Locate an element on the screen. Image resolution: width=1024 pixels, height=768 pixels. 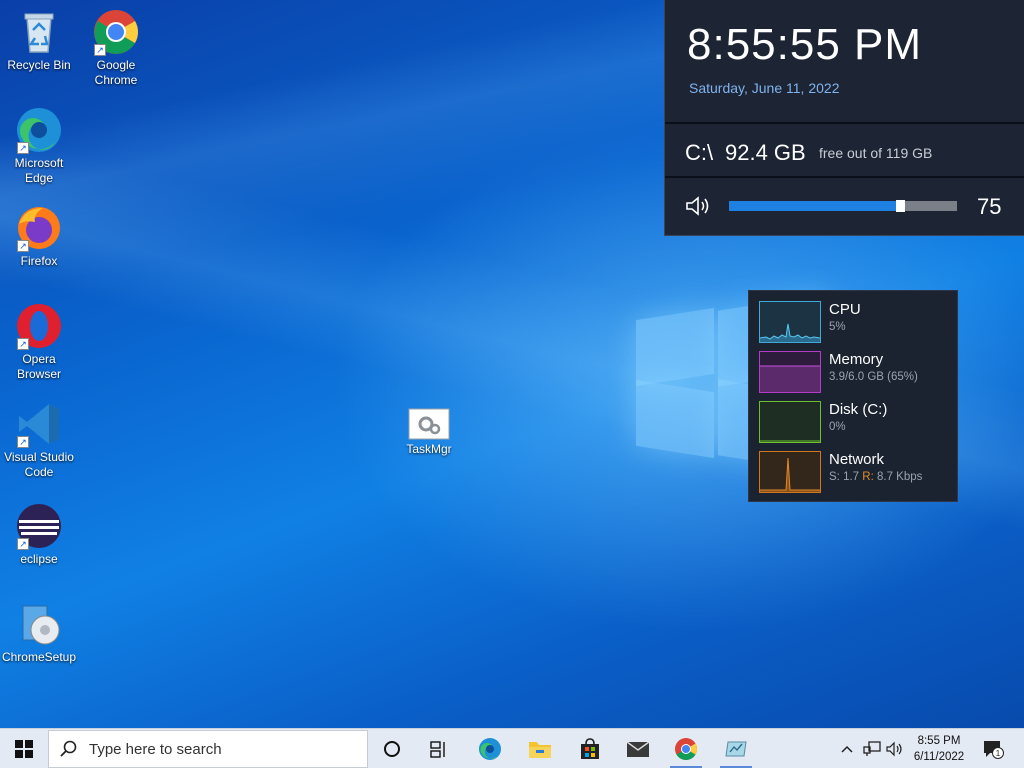
volume-tray-button is located at coordinates (895, 748).